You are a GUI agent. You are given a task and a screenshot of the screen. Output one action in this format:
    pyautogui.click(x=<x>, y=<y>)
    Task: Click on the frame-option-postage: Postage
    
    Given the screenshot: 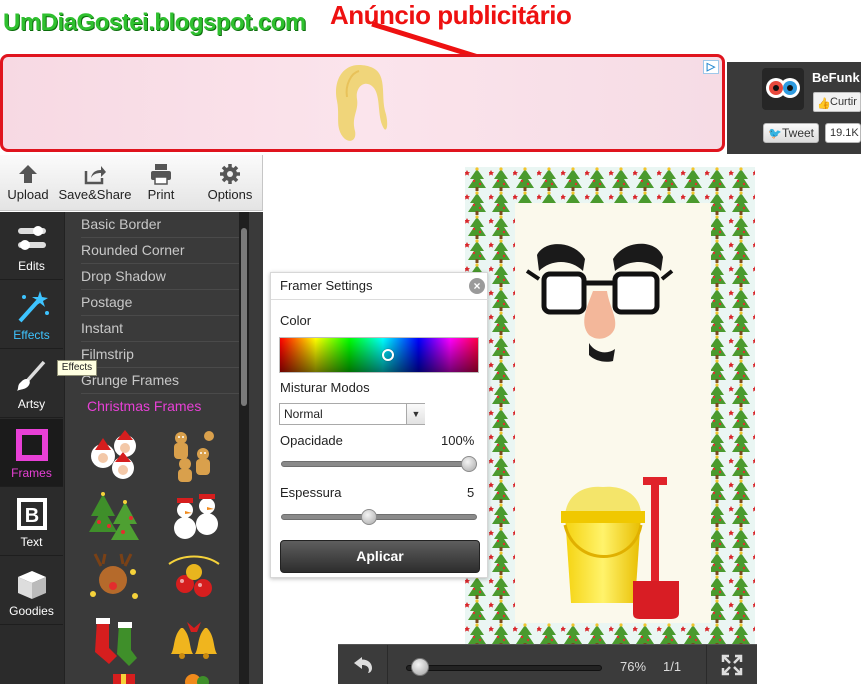 What is the action you would take?
    pyautogui.click(x=161, y=303)
    